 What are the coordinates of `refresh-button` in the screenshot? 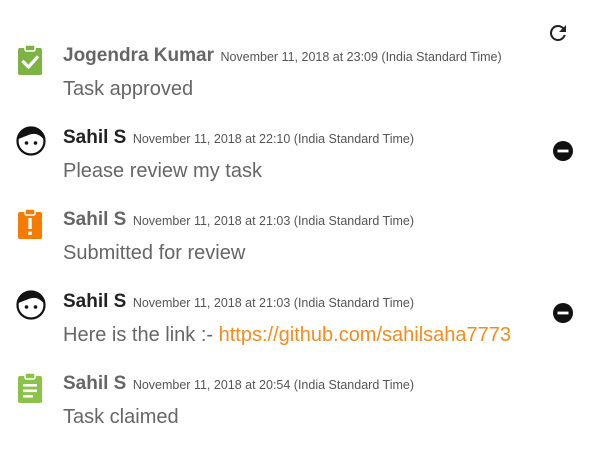 It's located at (558, 33).